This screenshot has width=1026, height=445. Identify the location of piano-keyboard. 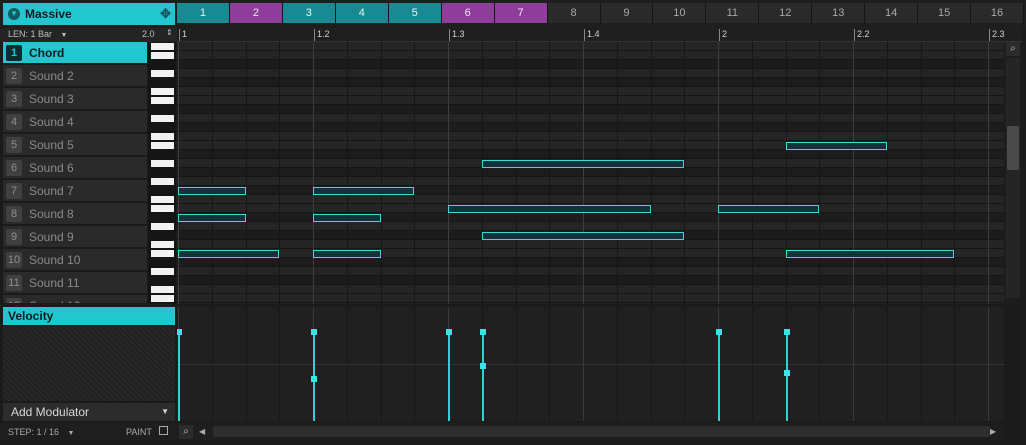
(162, 173).